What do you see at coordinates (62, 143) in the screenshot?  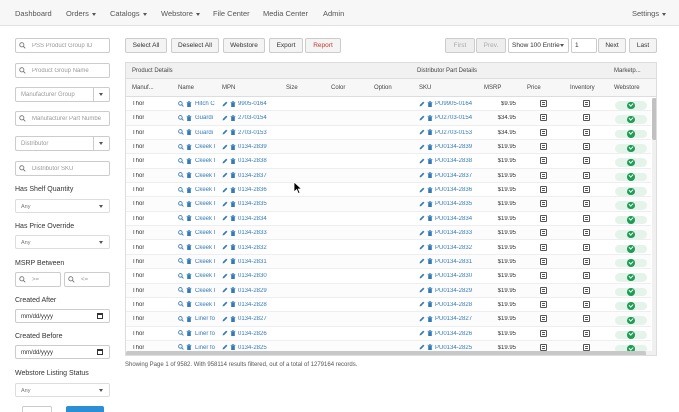 I see `distributor-select: Distributor` at bounding box center [62, 143].